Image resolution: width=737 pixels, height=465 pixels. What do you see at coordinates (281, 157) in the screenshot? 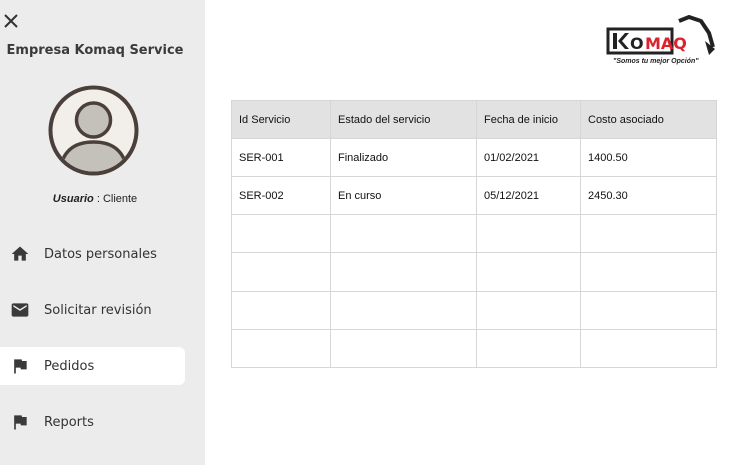
I see `table-cell: SER-001` at bounding box center [281, 157].